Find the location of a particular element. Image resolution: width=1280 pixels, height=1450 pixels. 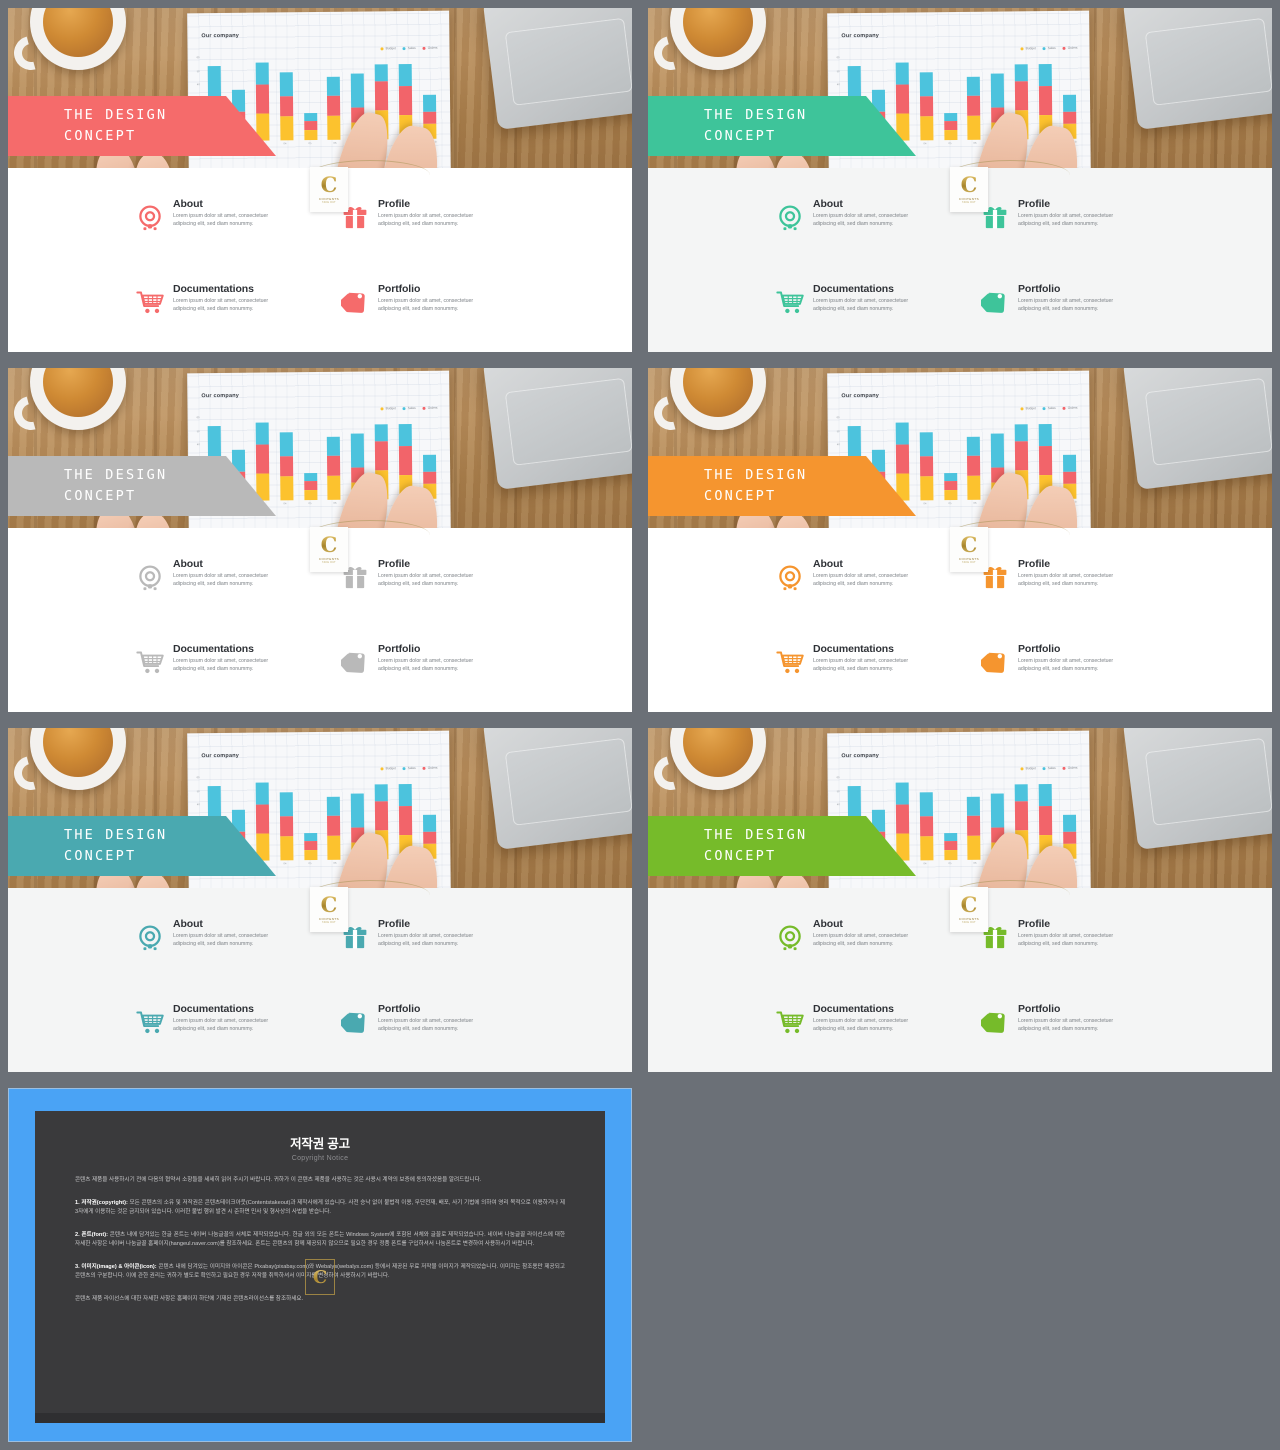

legend-label-sales: Sales is located at coordinates (1051, 48).